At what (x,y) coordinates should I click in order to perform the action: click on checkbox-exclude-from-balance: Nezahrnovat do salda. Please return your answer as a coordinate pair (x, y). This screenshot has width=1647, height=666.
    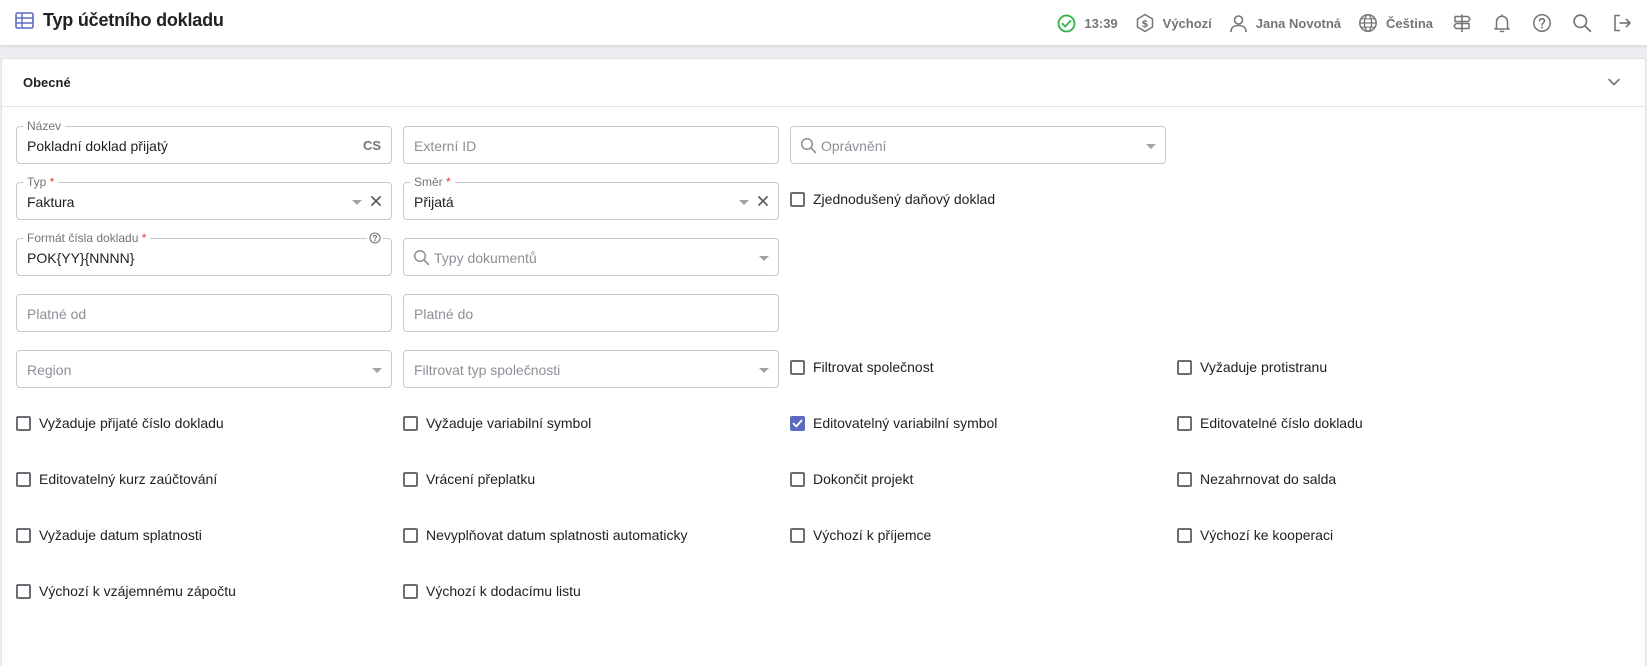
    Looking at the image, I should click on (1256, 479).